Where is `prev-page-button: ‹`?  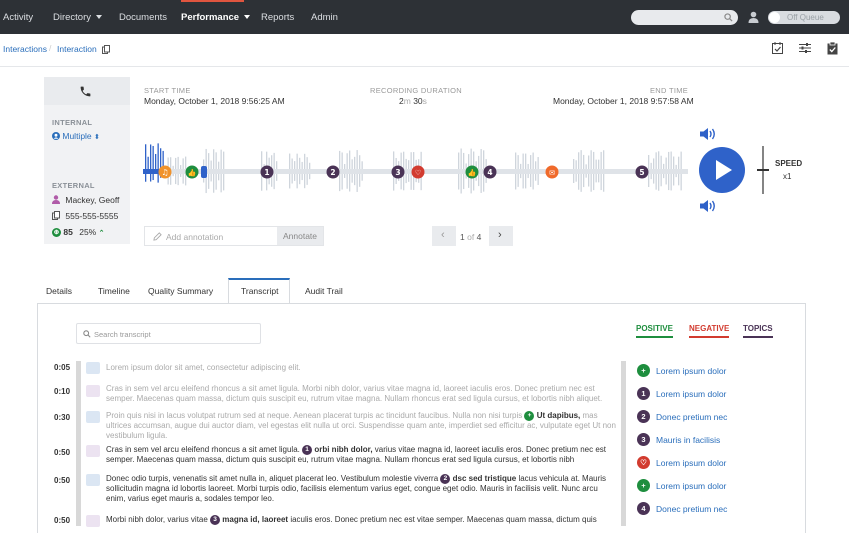 prev-page-button: ‹ is located at coordinates (444, 236).